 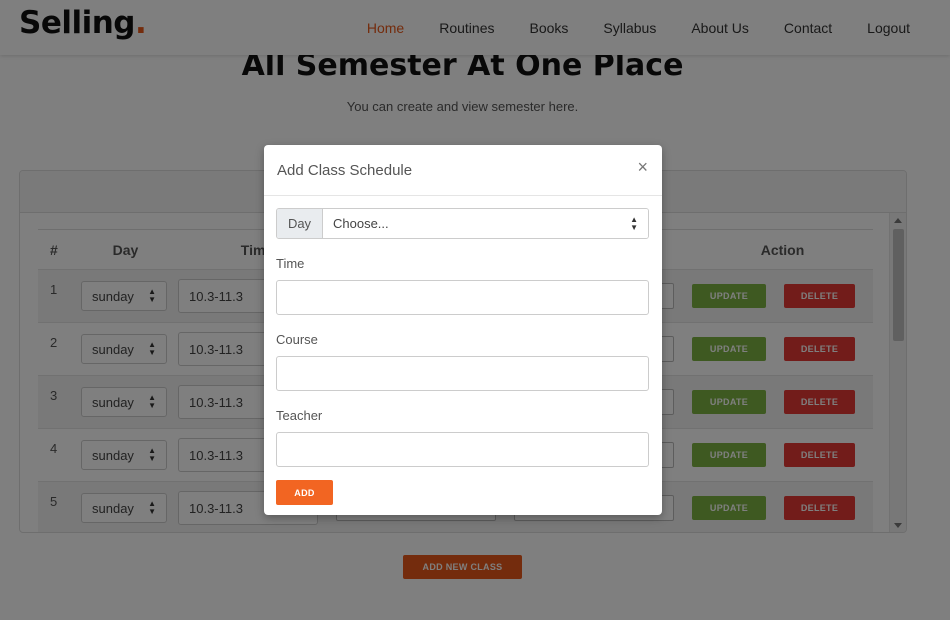 I want to click on day-input-group: Day Choose... ▲ ▼, so click(x=462, y=223).